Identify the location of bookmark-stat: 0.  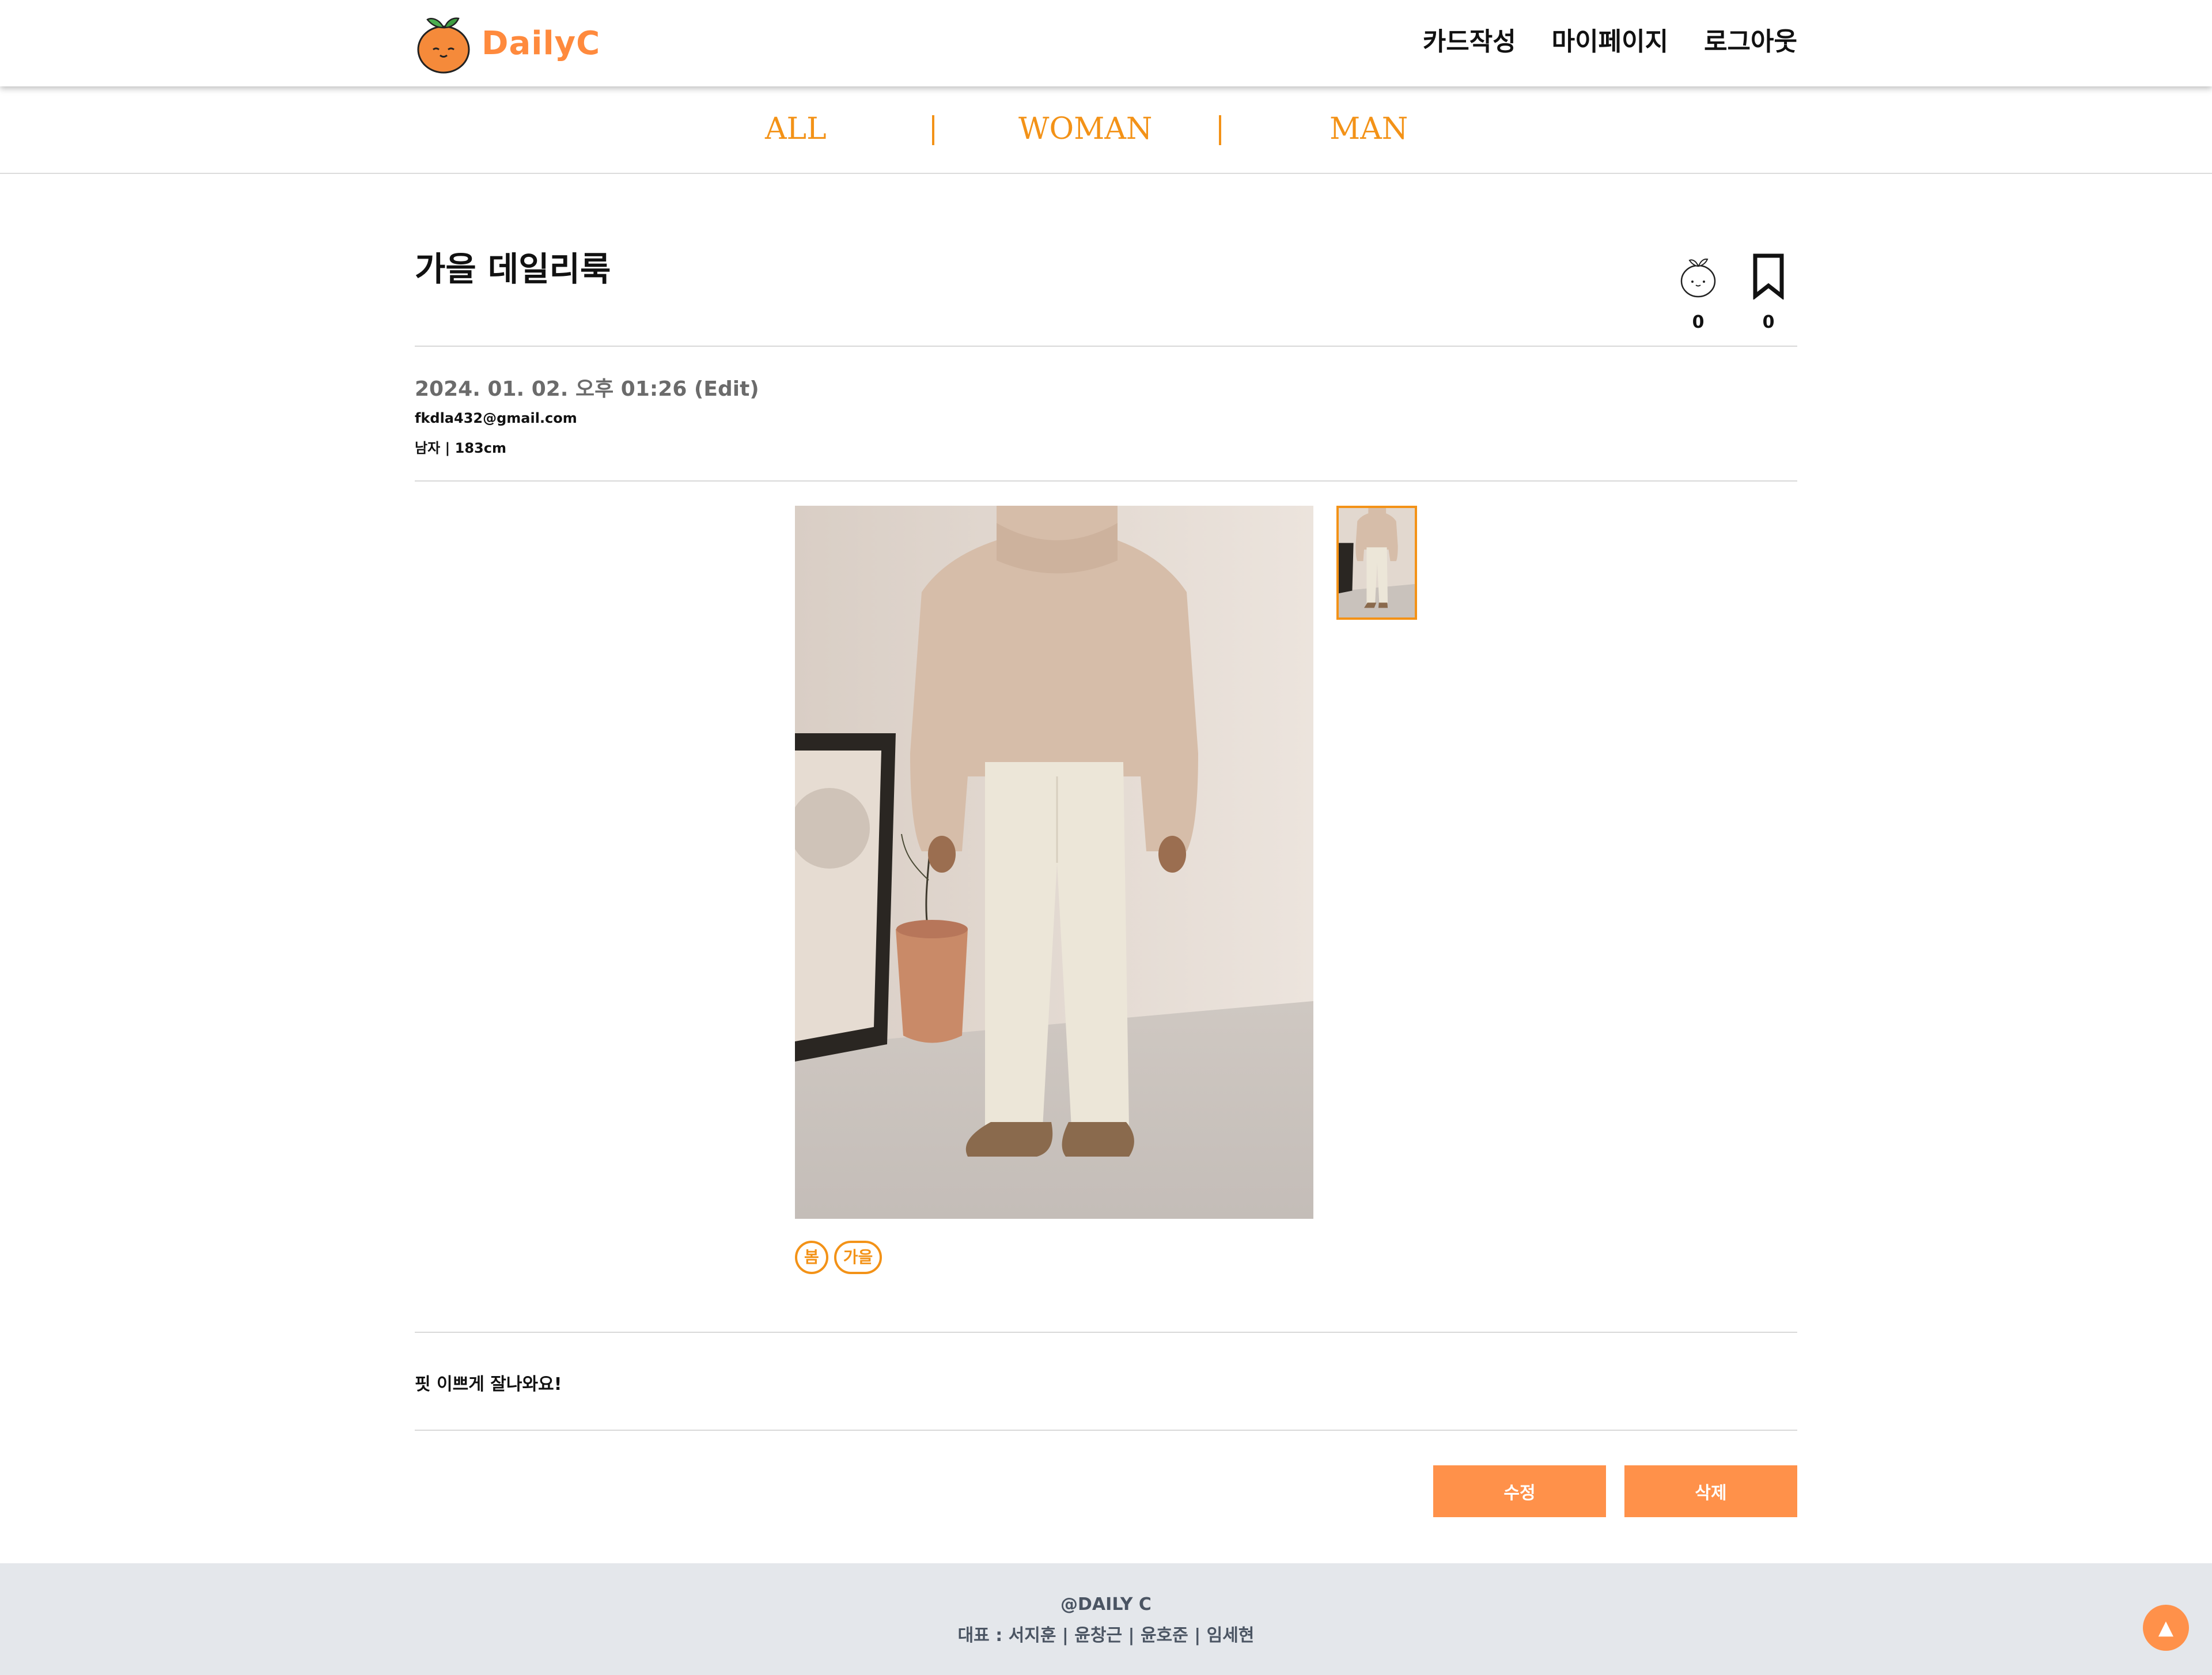
(1768, 292).